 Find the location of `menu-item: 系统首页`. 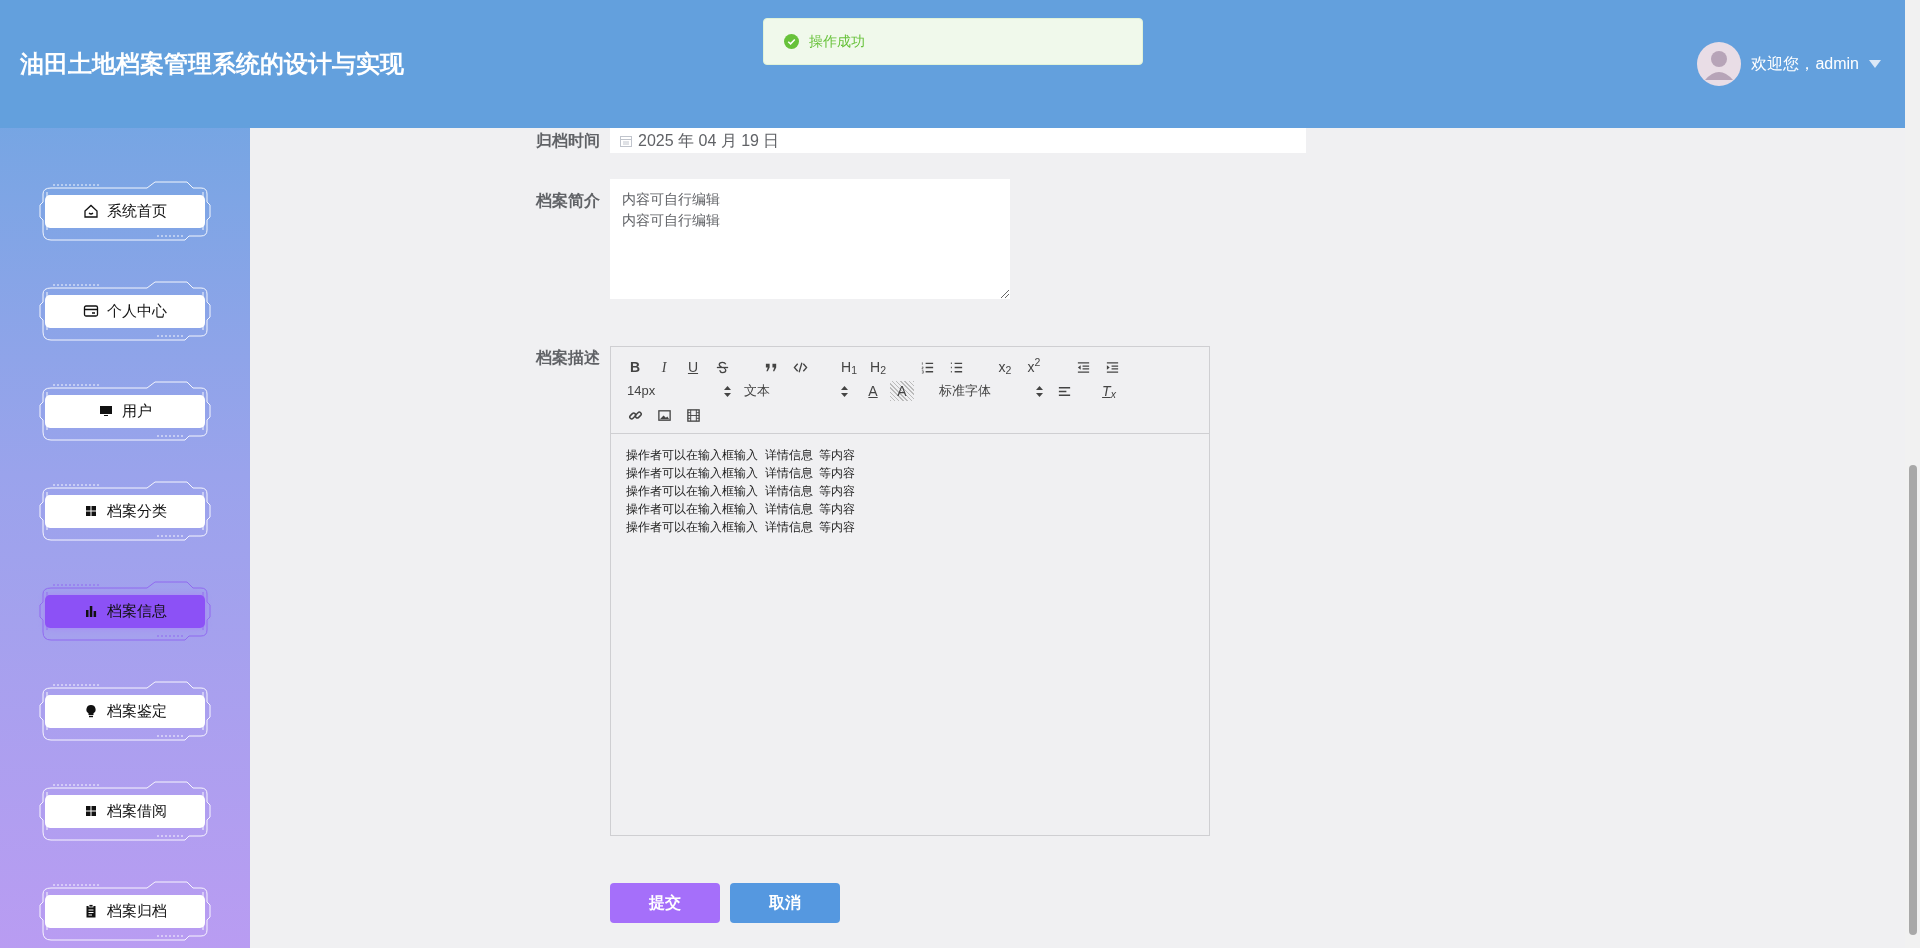

menu-item: 系统首页 is located at coordinates (125, 211).